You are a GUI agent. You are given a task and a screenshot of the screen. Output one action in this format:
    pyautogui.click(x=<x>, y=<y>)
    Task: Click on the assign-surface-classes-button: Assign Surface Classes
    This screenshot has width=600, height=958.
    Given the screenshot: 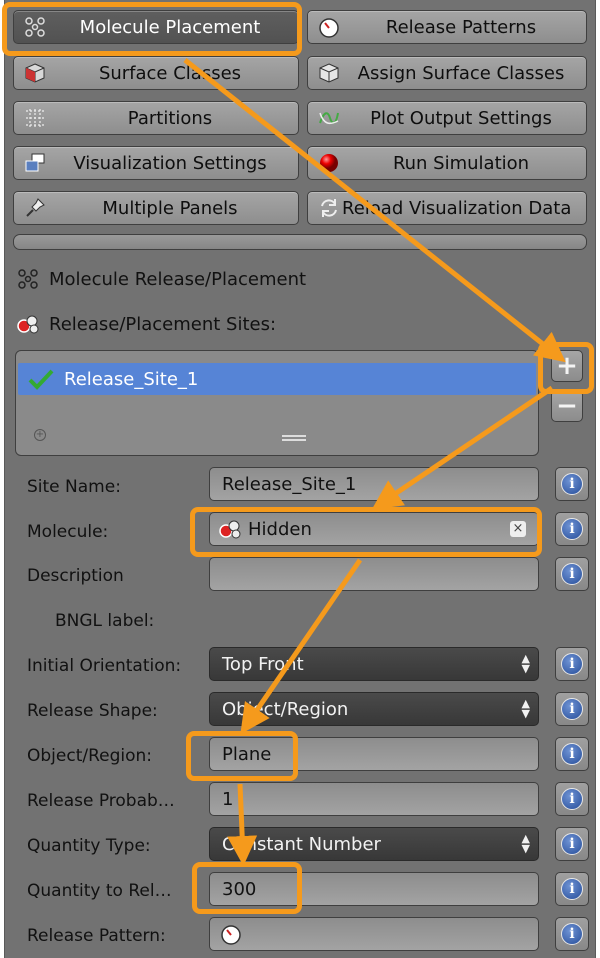 What is the action you would take?
    pyautogui.click(x=447, y=73)
    